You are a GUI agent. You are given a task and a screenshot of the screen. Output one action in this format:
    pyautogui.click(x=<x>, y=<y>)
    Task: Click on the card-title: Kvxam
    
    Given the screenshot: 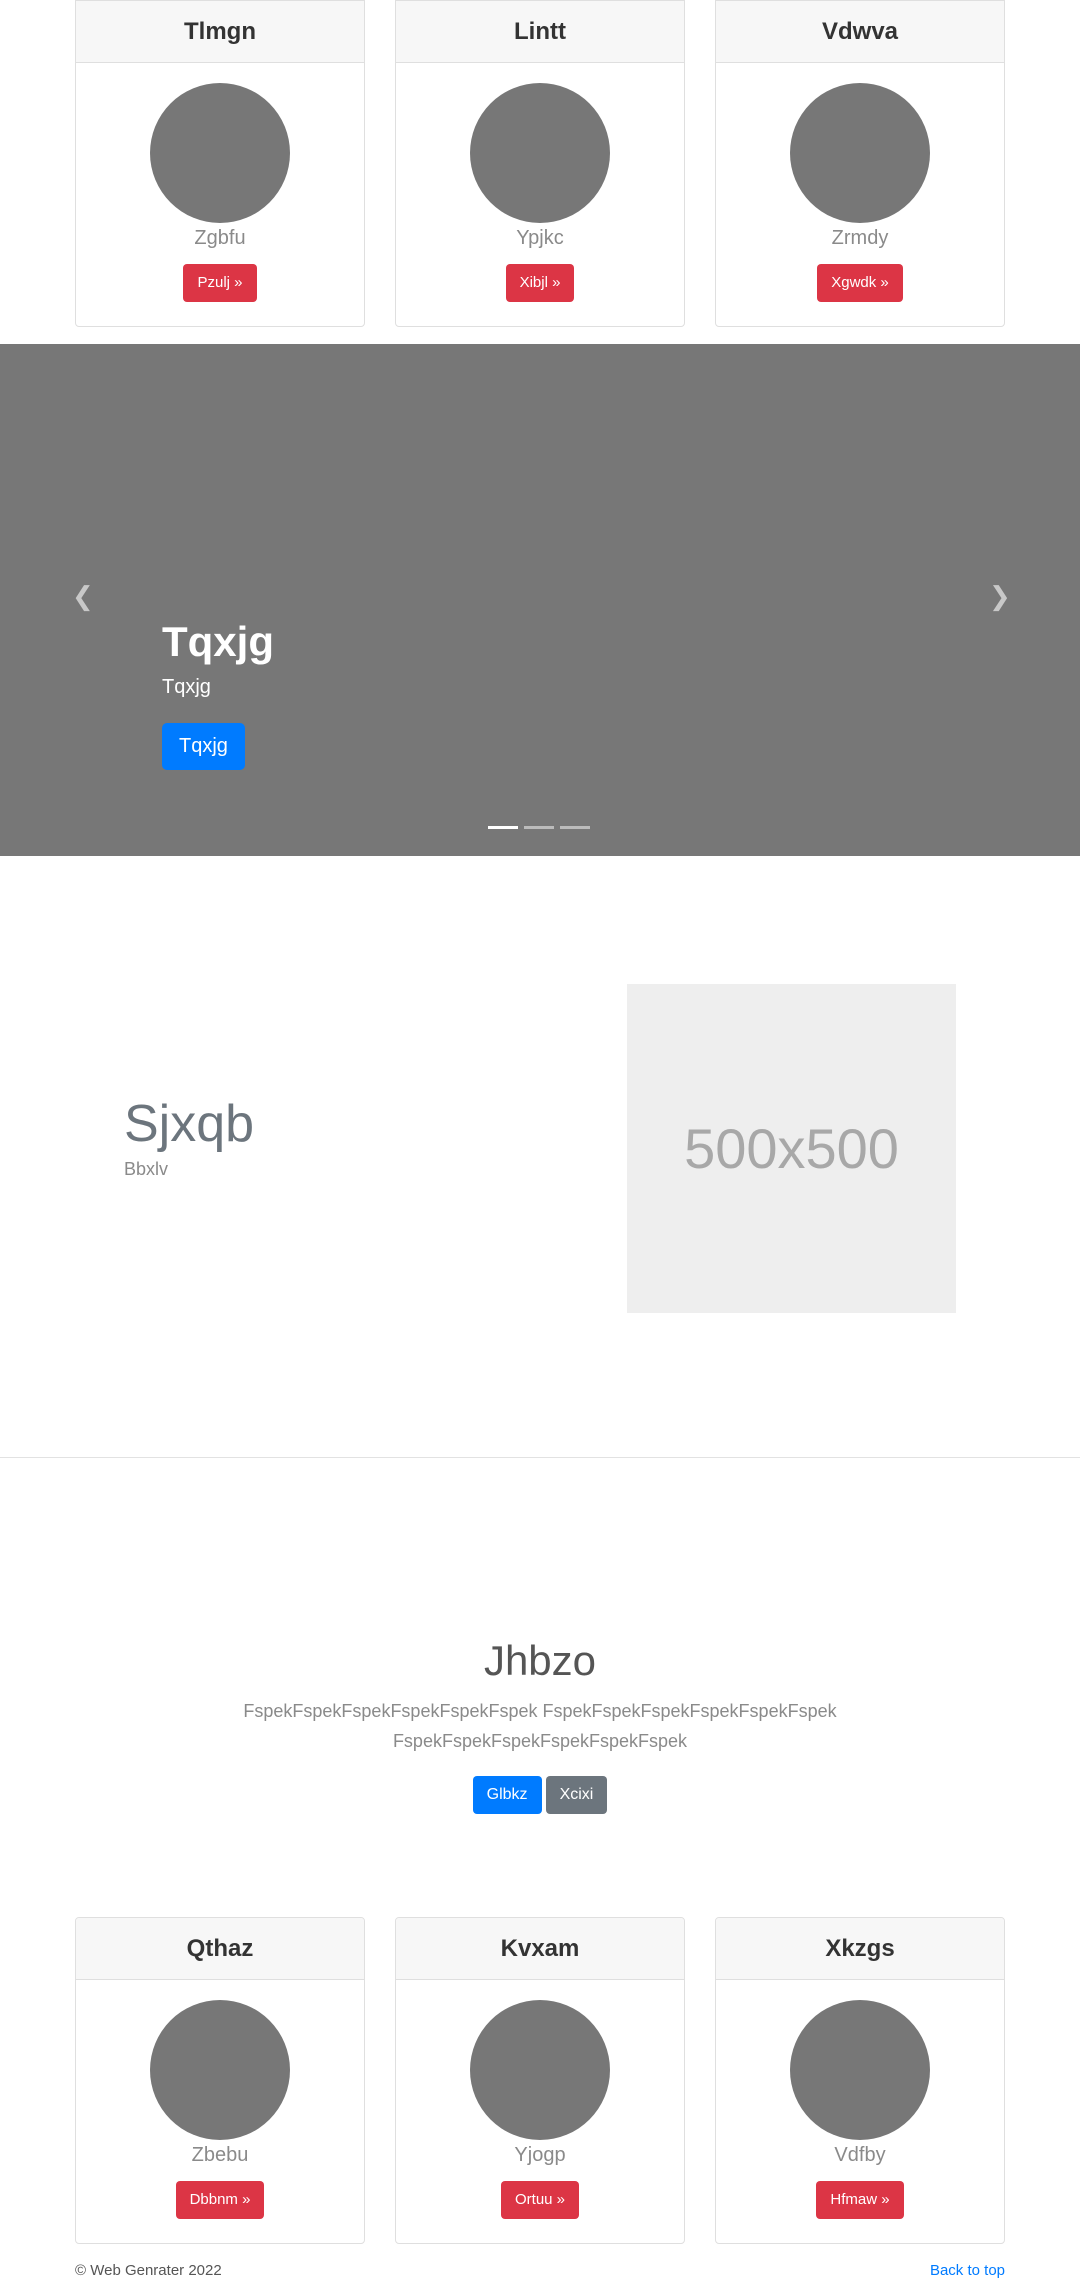 What is the action you would take?
    pyautogui.click(x=540, y=1949)
    